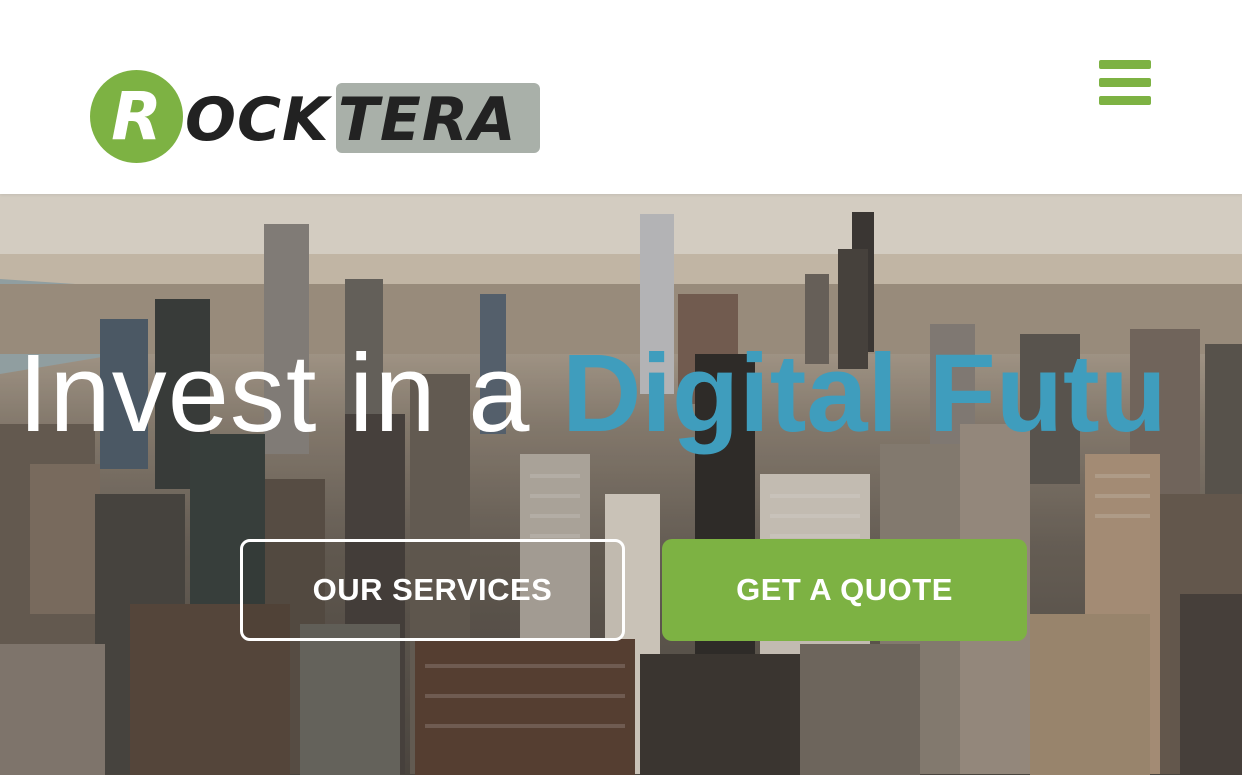 This screenshot has height=775, width=1242. What do you see at coordinates (844, 590) in the screenshot?
I see `get-a-quote-button: GET A QUOTE` at bounding box center [844, 590].